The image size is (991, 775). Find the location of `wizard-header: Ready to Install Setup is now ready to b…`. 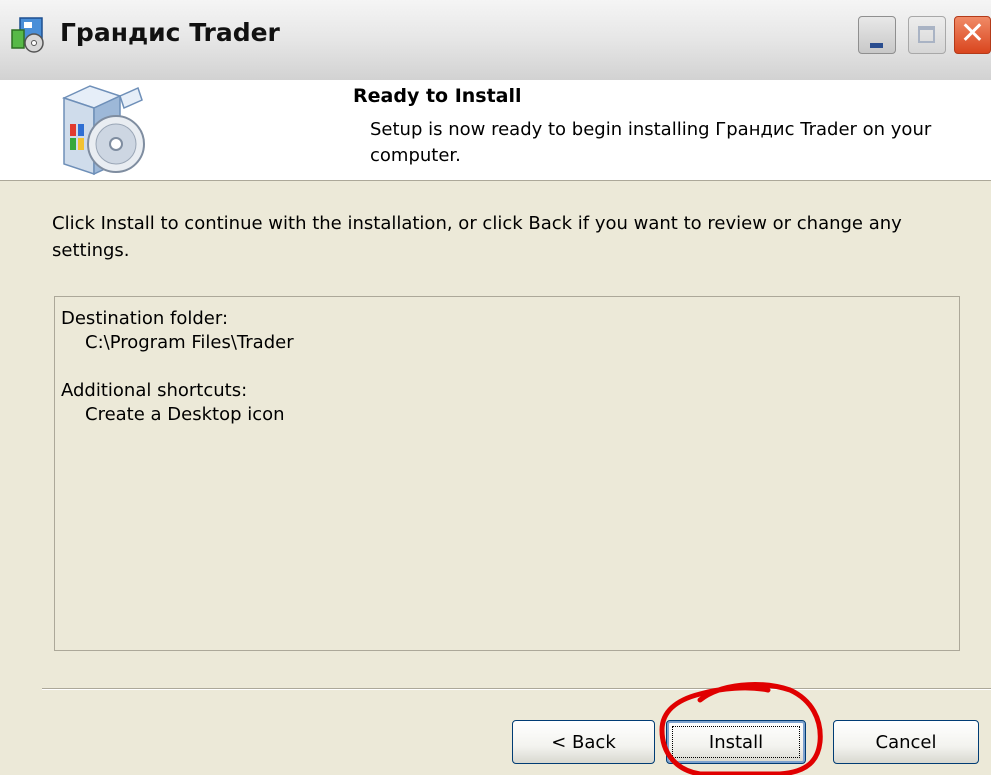

wizard-header: Ready to Install Setup is now ready to b… is located at coordinates (495, 130).